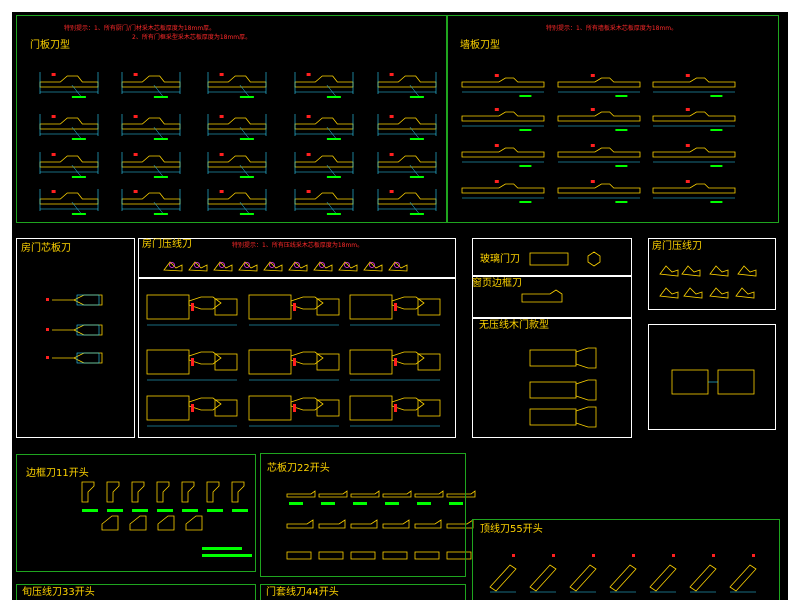  What do you see at coordinates (167, 244) in the screenshot?
I see `press-line-title: 房门压线刀` at bounding box center [167, 244].